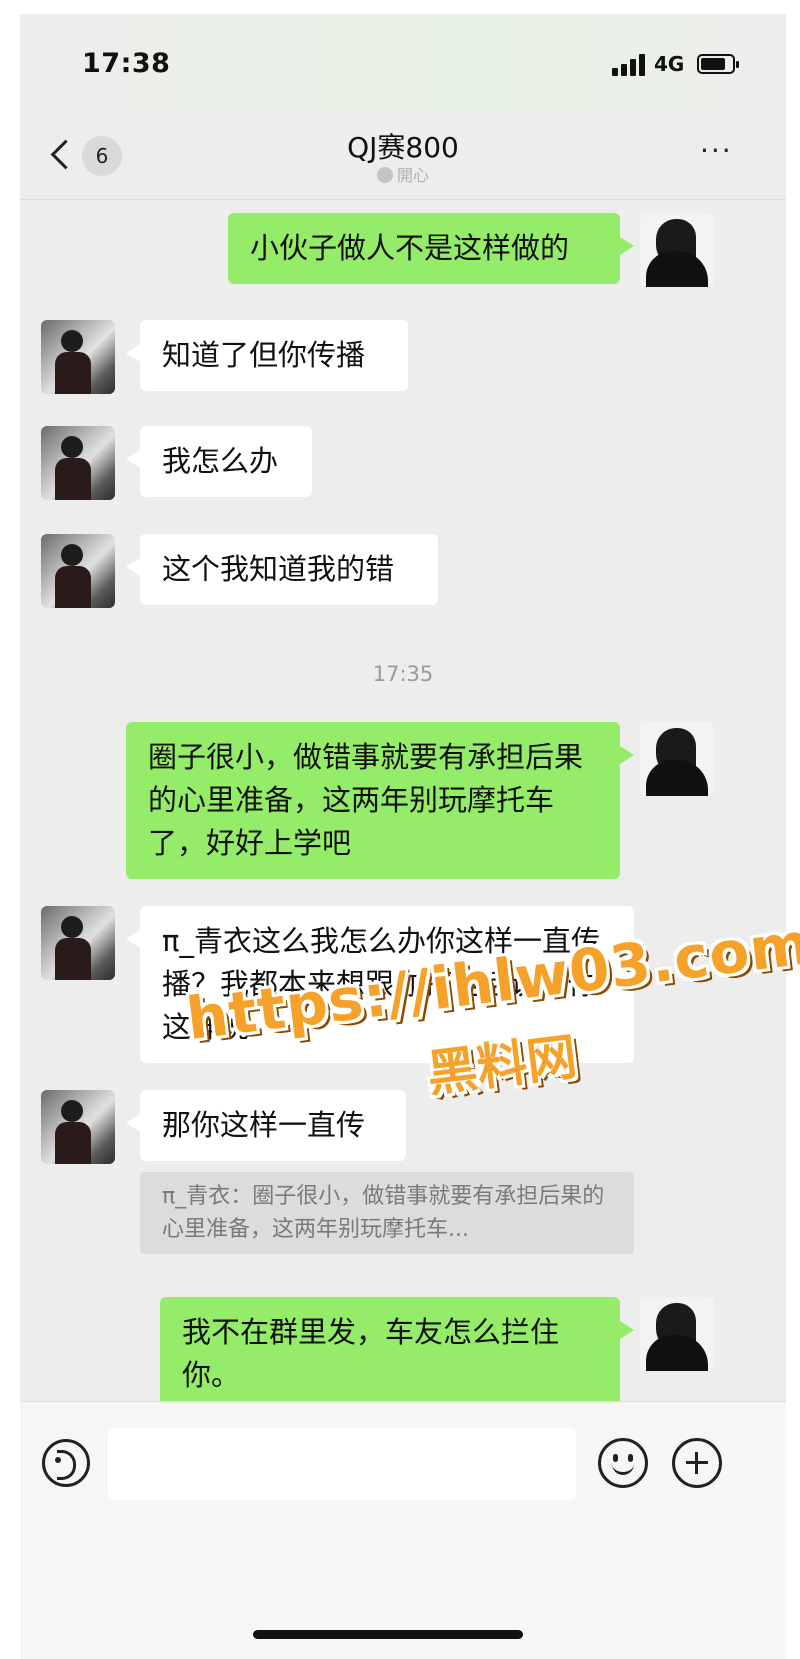 Image resolution: width=800 pixels, height=1659 pixels. Describe the element at coordinates (126, 63) in the screenshot. I see `status-time: 17:38` at that location.